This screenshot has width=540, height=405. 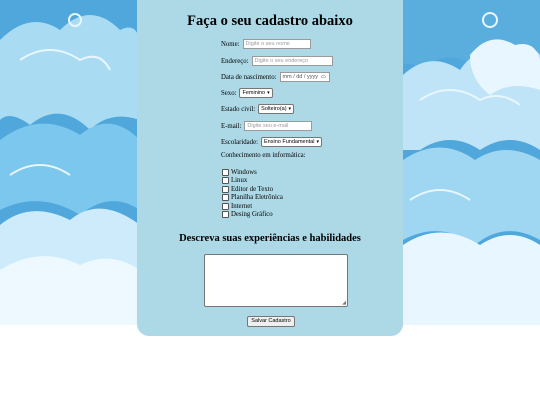 What do you see at coordinates (244, 172) in the screenshot?
I see `checkbox-label: Windows` at bounding box center [244, 172].